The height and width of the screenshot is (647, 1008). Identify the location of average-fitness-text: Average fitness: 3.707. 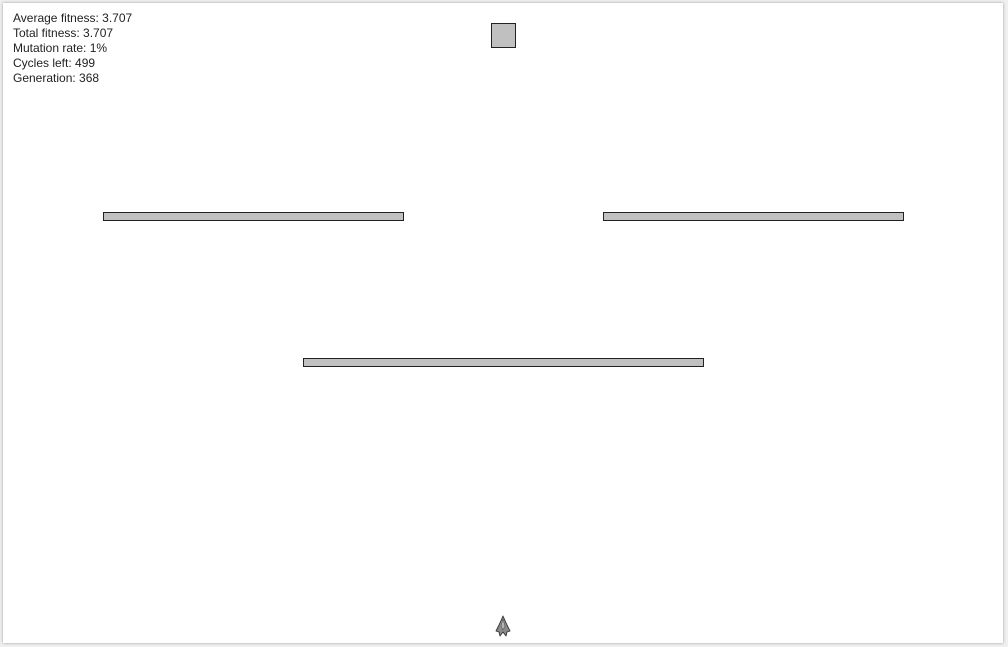
(73, 18).